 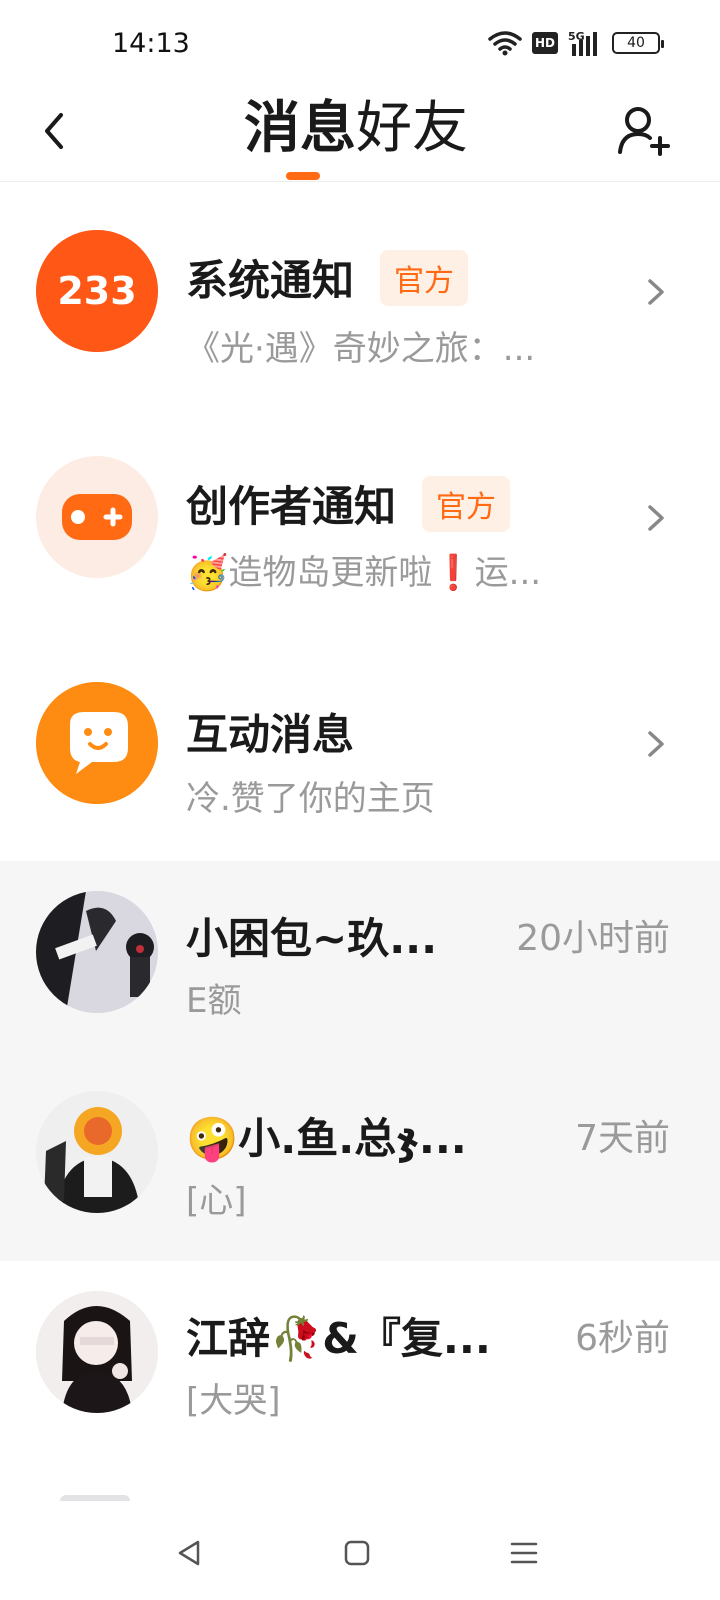 I want to click on title-line: 系统通知 官方, so click(x=327, y=277).